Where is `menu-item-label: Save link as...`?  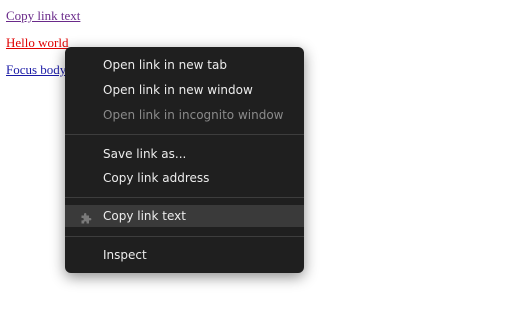
menu-item-label: Save link as... is located at coordinates (145, 154).